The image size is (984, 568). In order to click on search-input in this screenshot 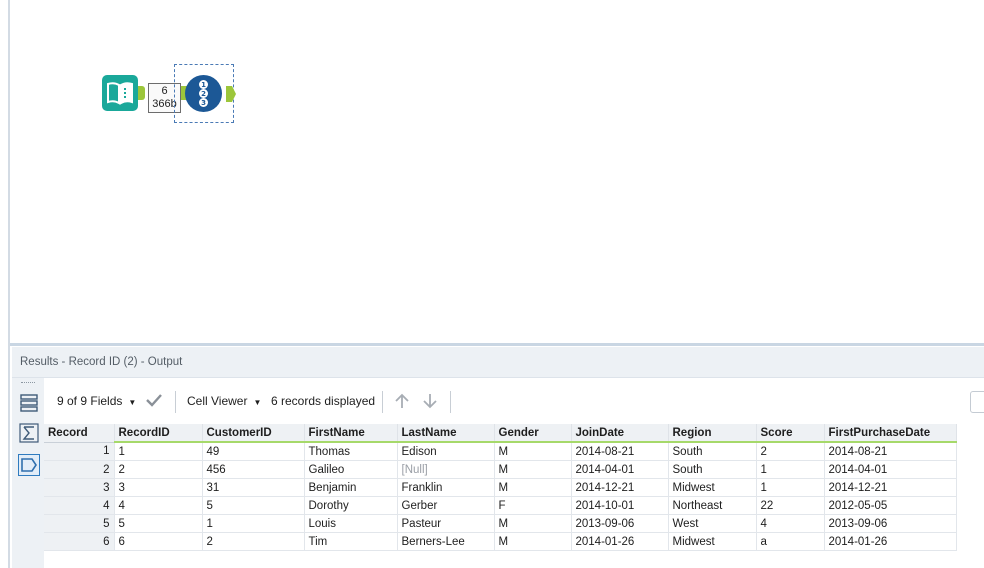, I will do `click(977, 402)`.